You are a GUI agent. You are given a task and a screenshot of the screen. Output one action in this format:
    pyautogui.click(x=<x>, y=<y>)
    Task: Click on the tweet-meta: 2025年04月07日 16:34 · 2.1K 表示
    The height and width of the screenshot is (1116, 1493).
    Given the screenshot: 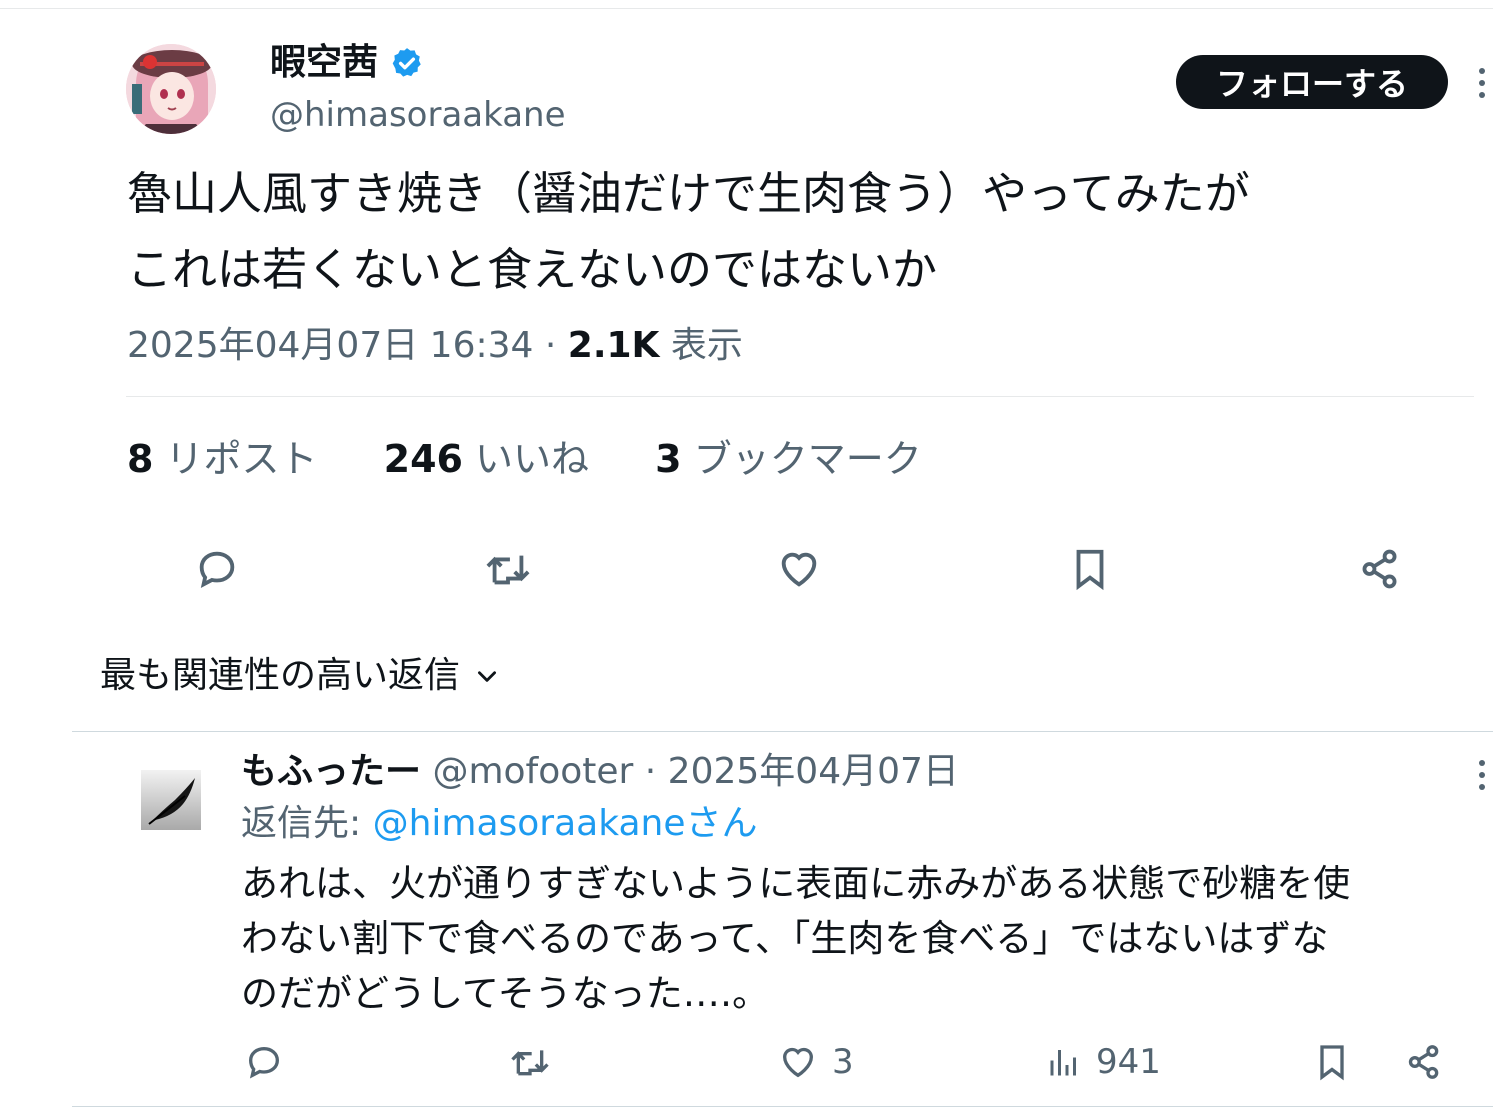 What is the action you would take?
    pyautogui.click(x=435, y=346)
    